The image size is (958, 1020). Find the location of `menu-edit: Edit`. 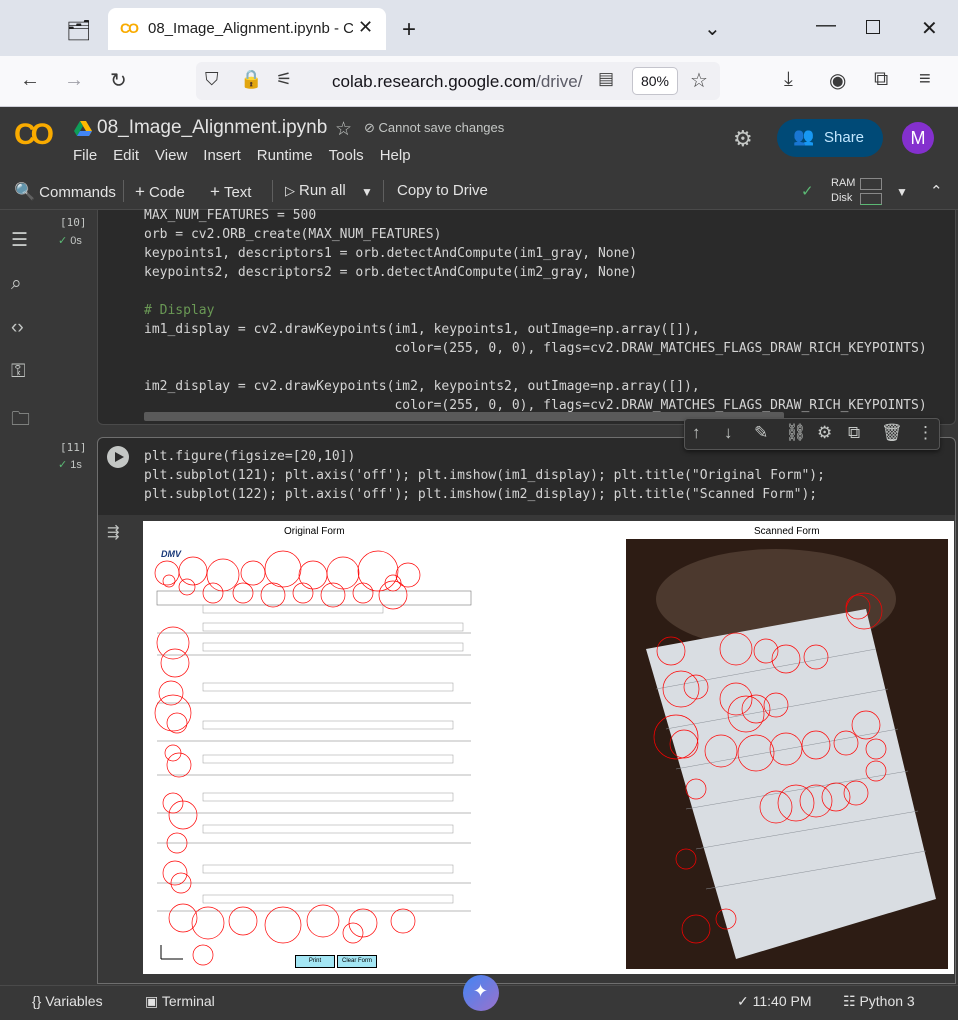

menu-edit: Edit is located at coordinates (126, 155).